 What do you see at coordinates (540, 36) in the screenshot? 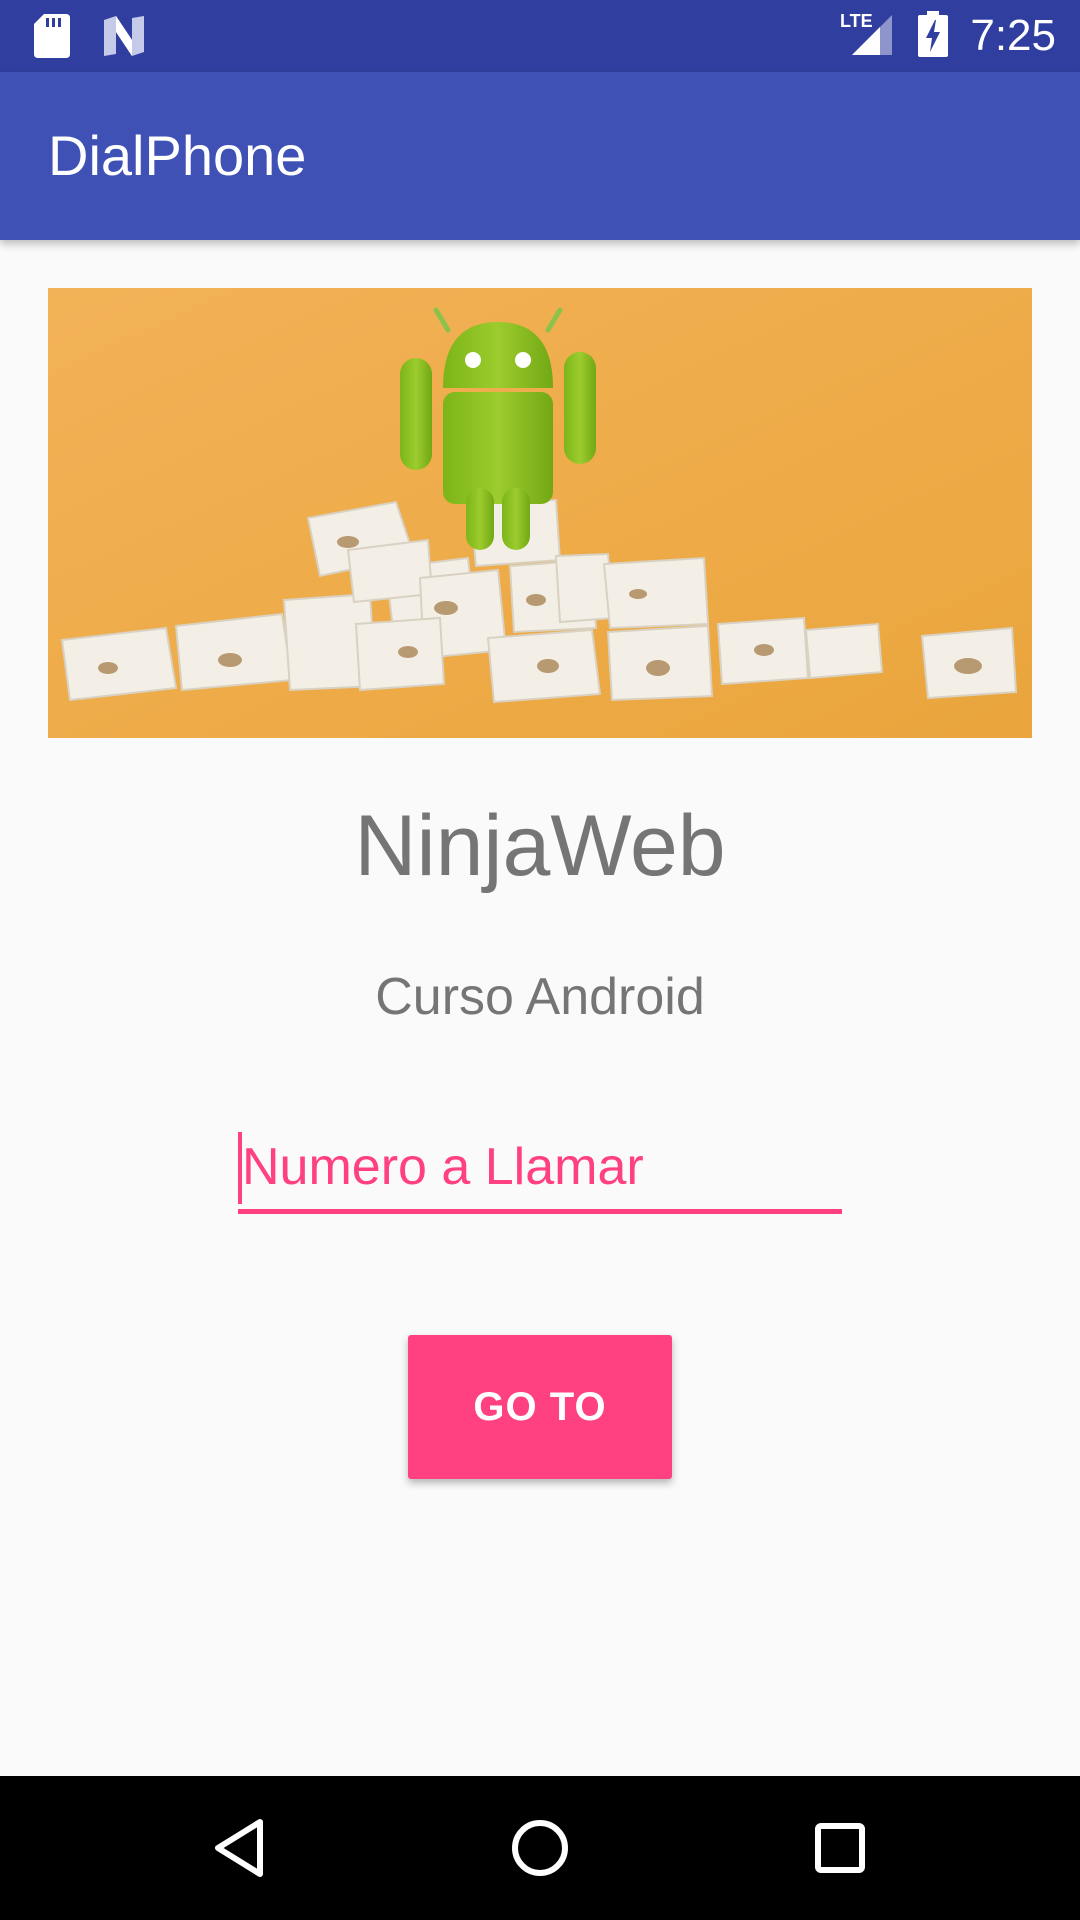
I see `status-bar: LTE 7:25` at bounding box center [540, 36].